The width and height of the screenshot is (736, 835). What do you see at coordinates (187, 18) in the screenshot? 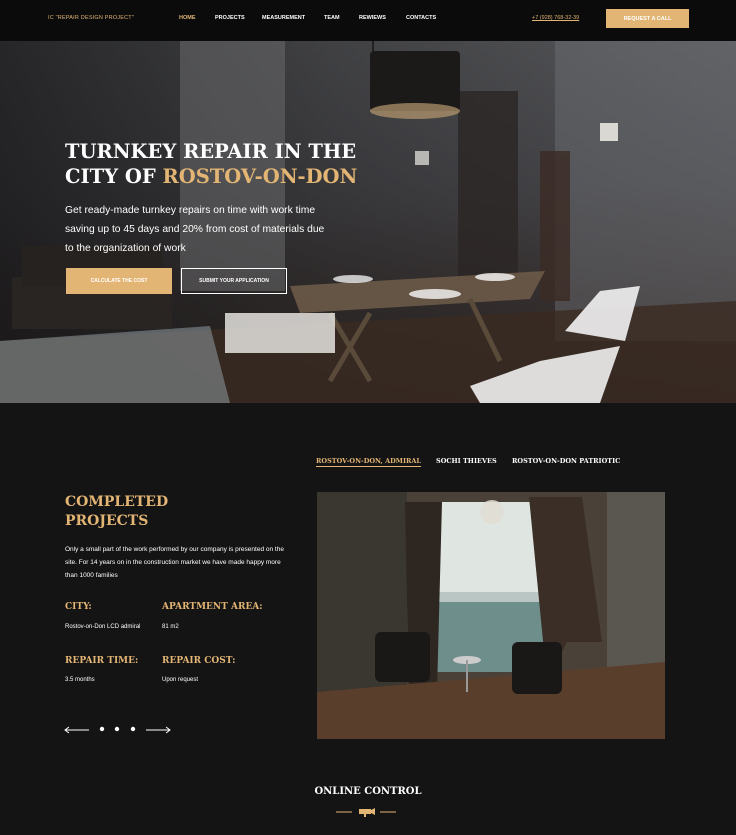
I see `nav-home: HOME` at bounding box center [187, 18].